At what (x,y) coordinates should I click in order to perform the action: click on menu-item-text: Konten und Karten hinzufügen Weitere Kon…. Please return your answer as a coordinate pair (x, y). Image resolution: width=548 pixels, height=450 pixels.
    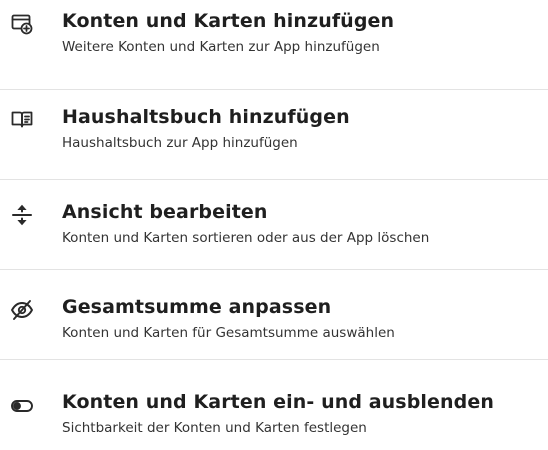
    Looking at the image, I should click on (301, 32).